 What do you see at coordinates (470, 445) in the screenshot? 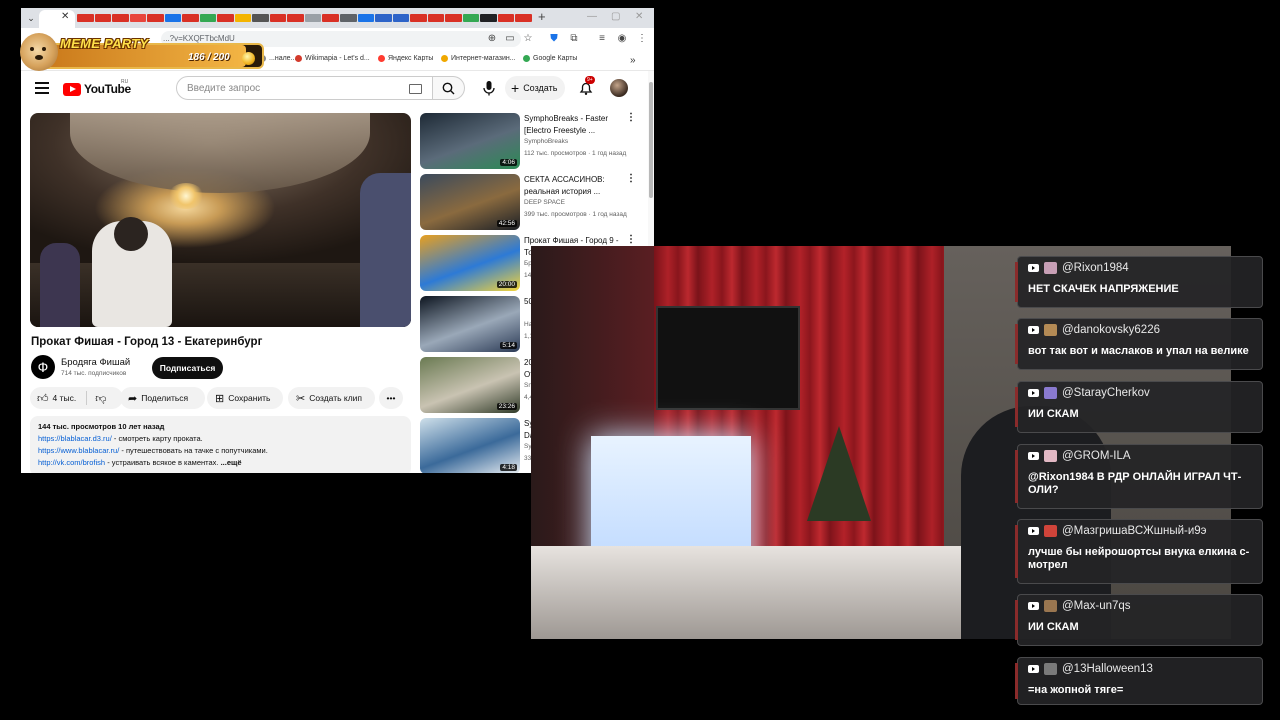
I see `video-thumbnail: 4:18` at bounding box center [470, 445].